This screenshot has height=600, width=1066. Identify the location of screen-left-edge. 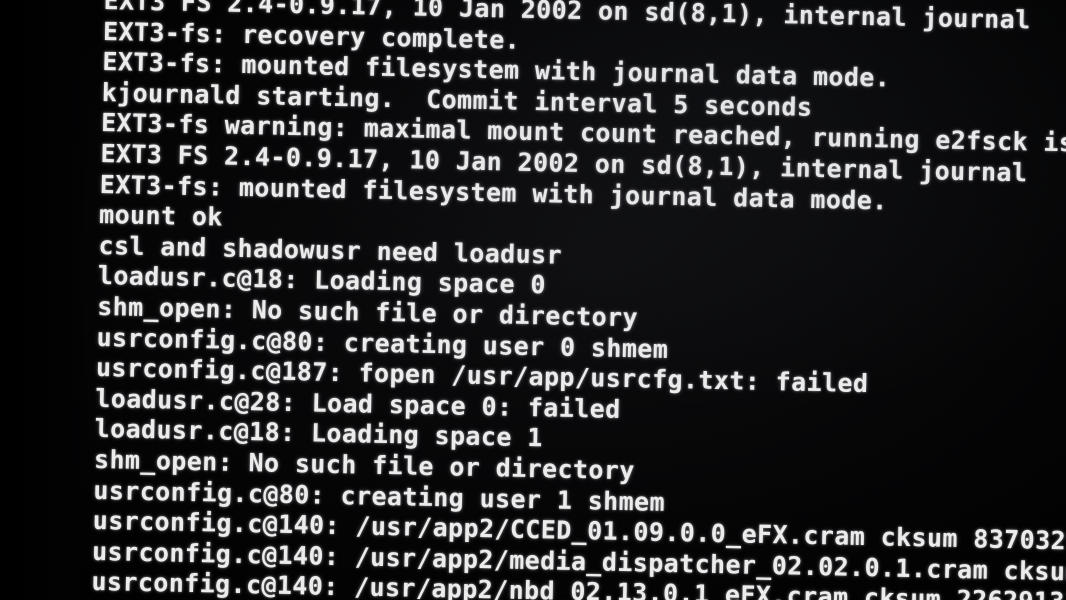
(46, 300).